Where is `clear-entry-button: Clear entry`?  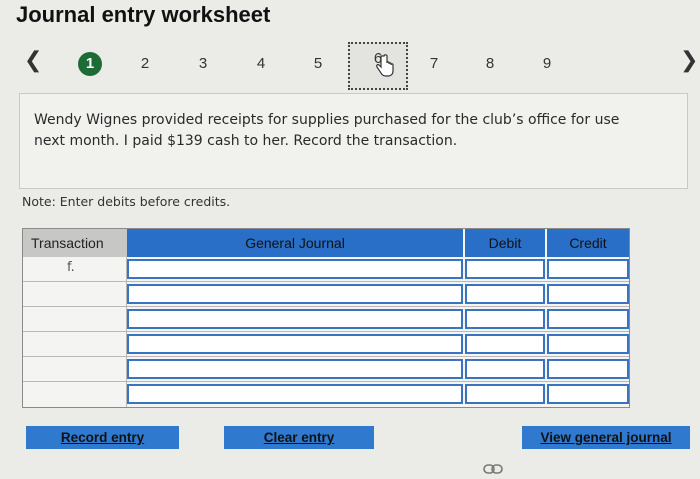
clear-entry-button: Clear entry is located at coordinates (299, 437).